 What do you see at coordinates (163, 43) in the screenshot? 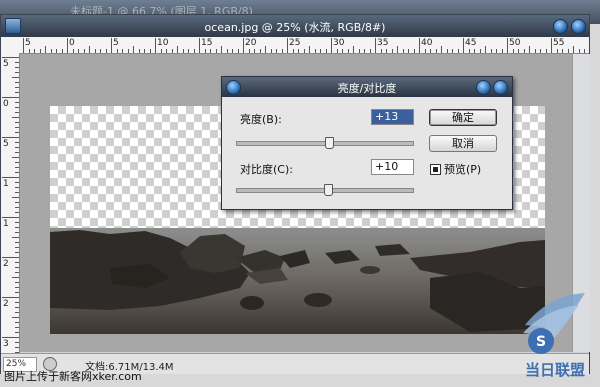
I see `ruler-h-label: 10` at bounding box center [163, 43].